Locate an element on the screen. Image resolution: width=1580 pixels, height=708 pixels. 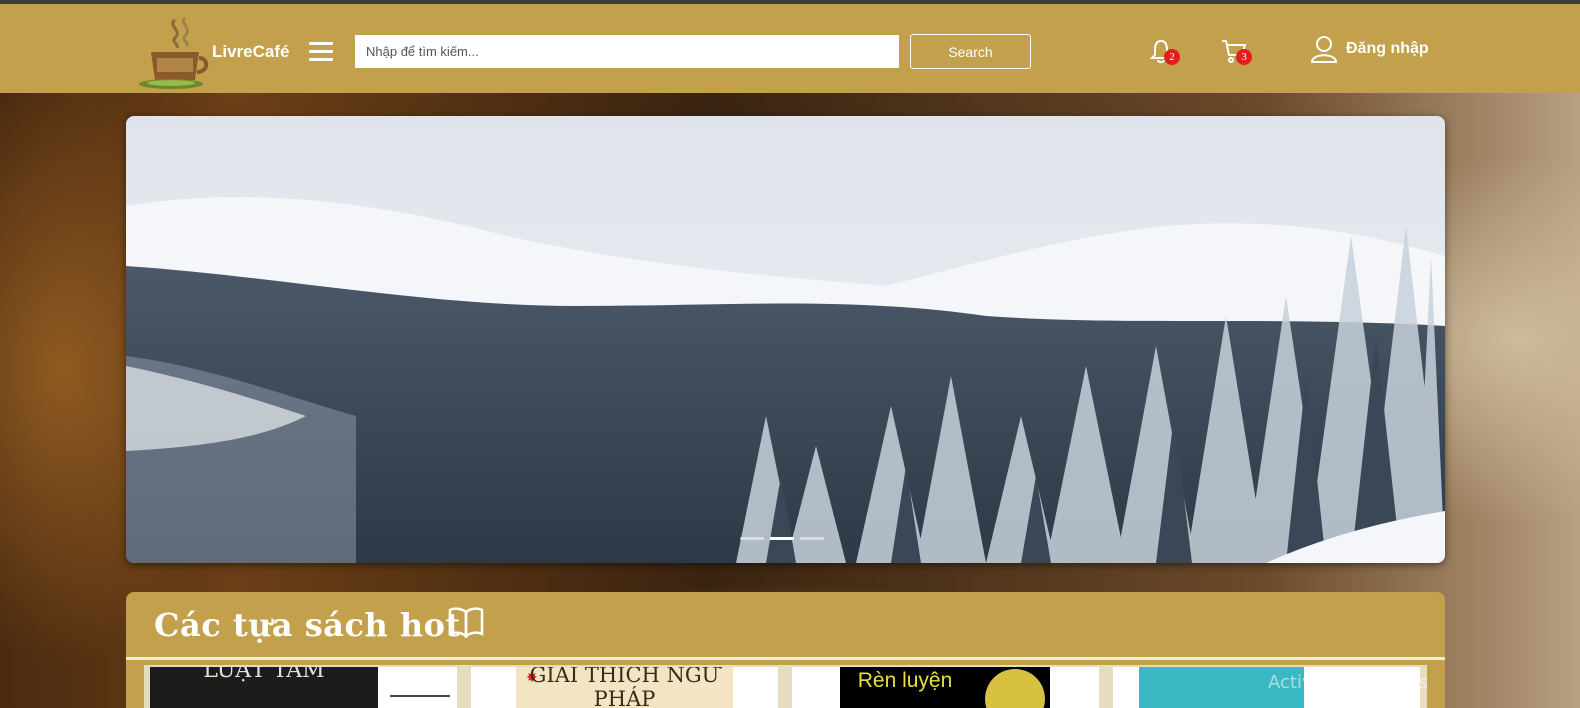
menu-icon is located at coordinates (321, 53).